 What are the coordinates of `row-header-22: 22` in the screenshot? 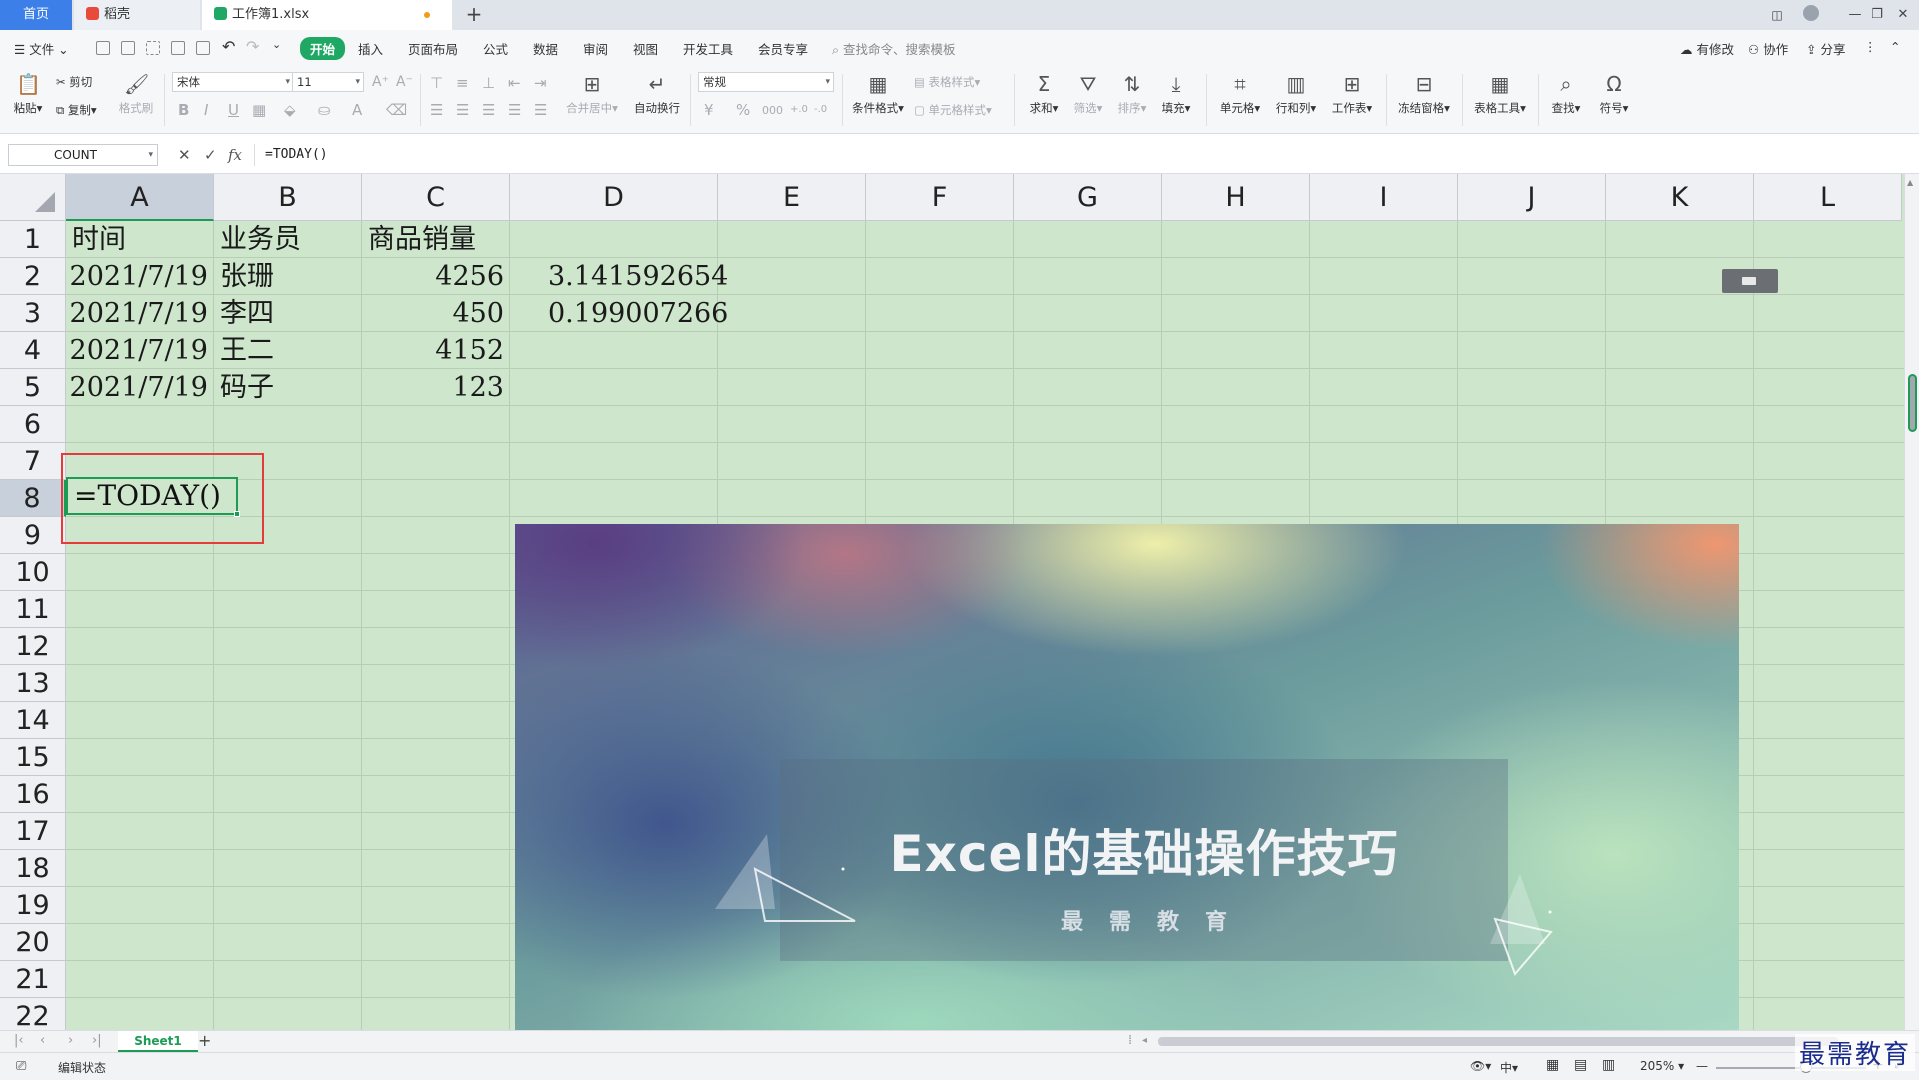 It's located at (33, 1014).